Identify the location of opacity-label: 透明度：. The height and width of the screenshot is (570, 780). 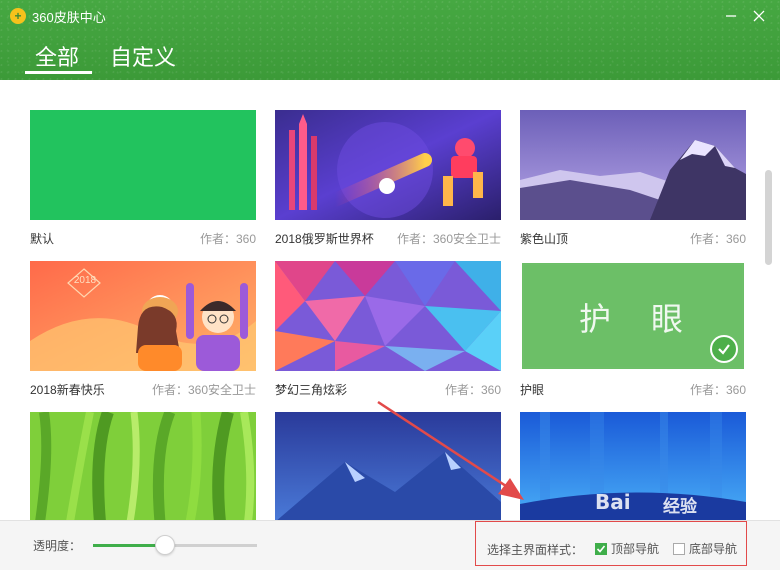
(57, 546).